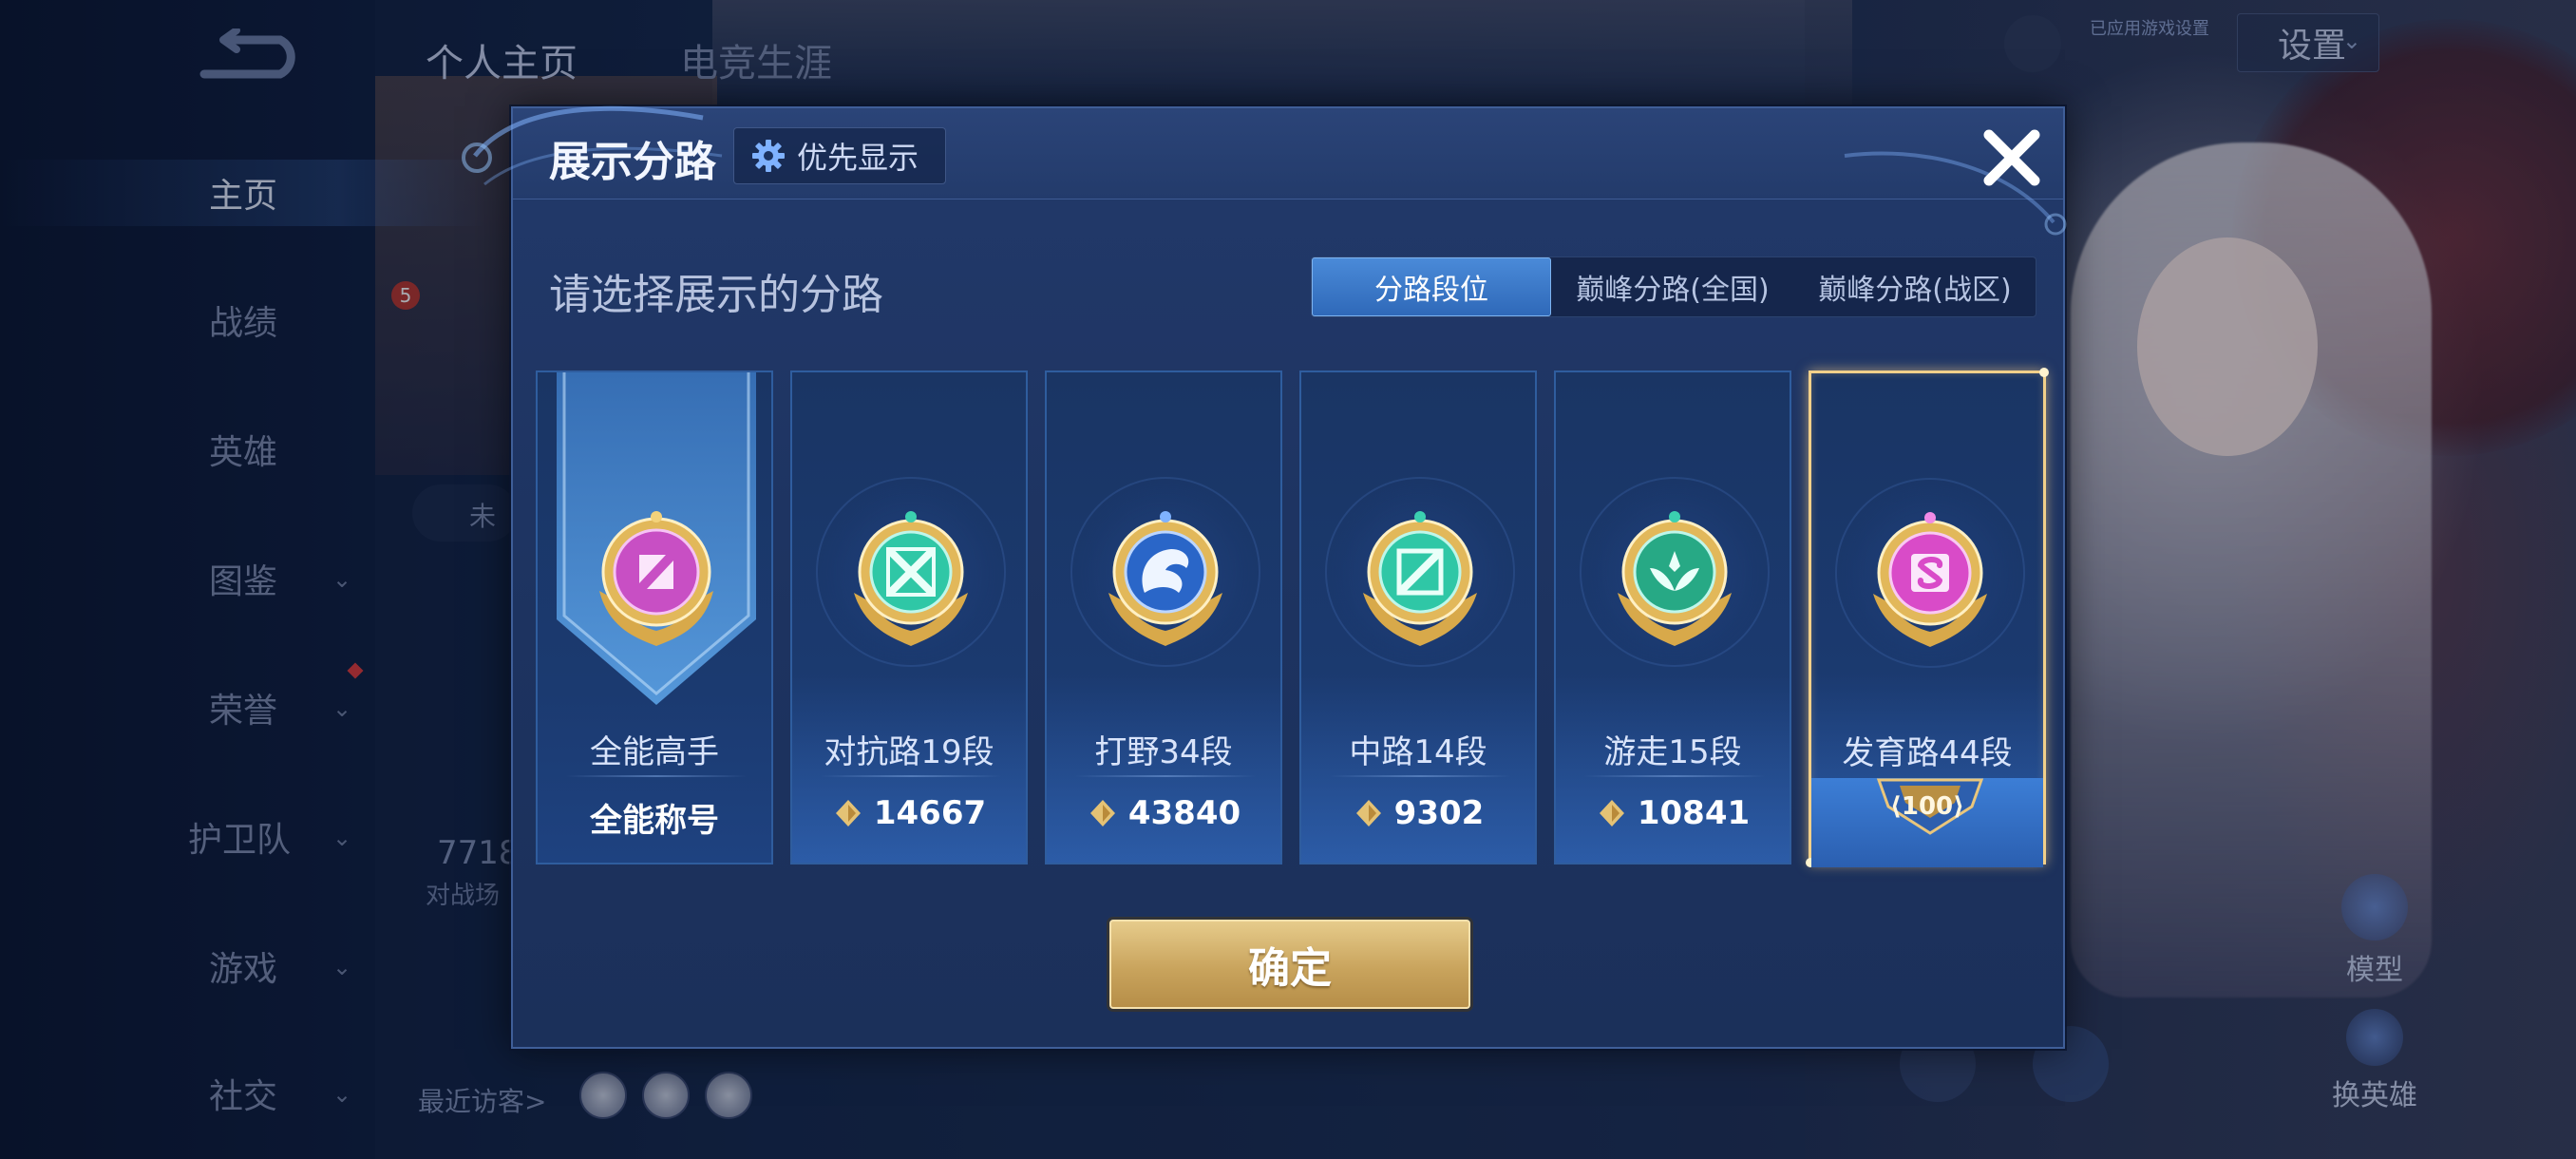 This screenshot has height=1159, width=2576. Describe the element at coordinates (1672, 752) in the screenshot. I see `lane-card-name: 游走15段` at that location.